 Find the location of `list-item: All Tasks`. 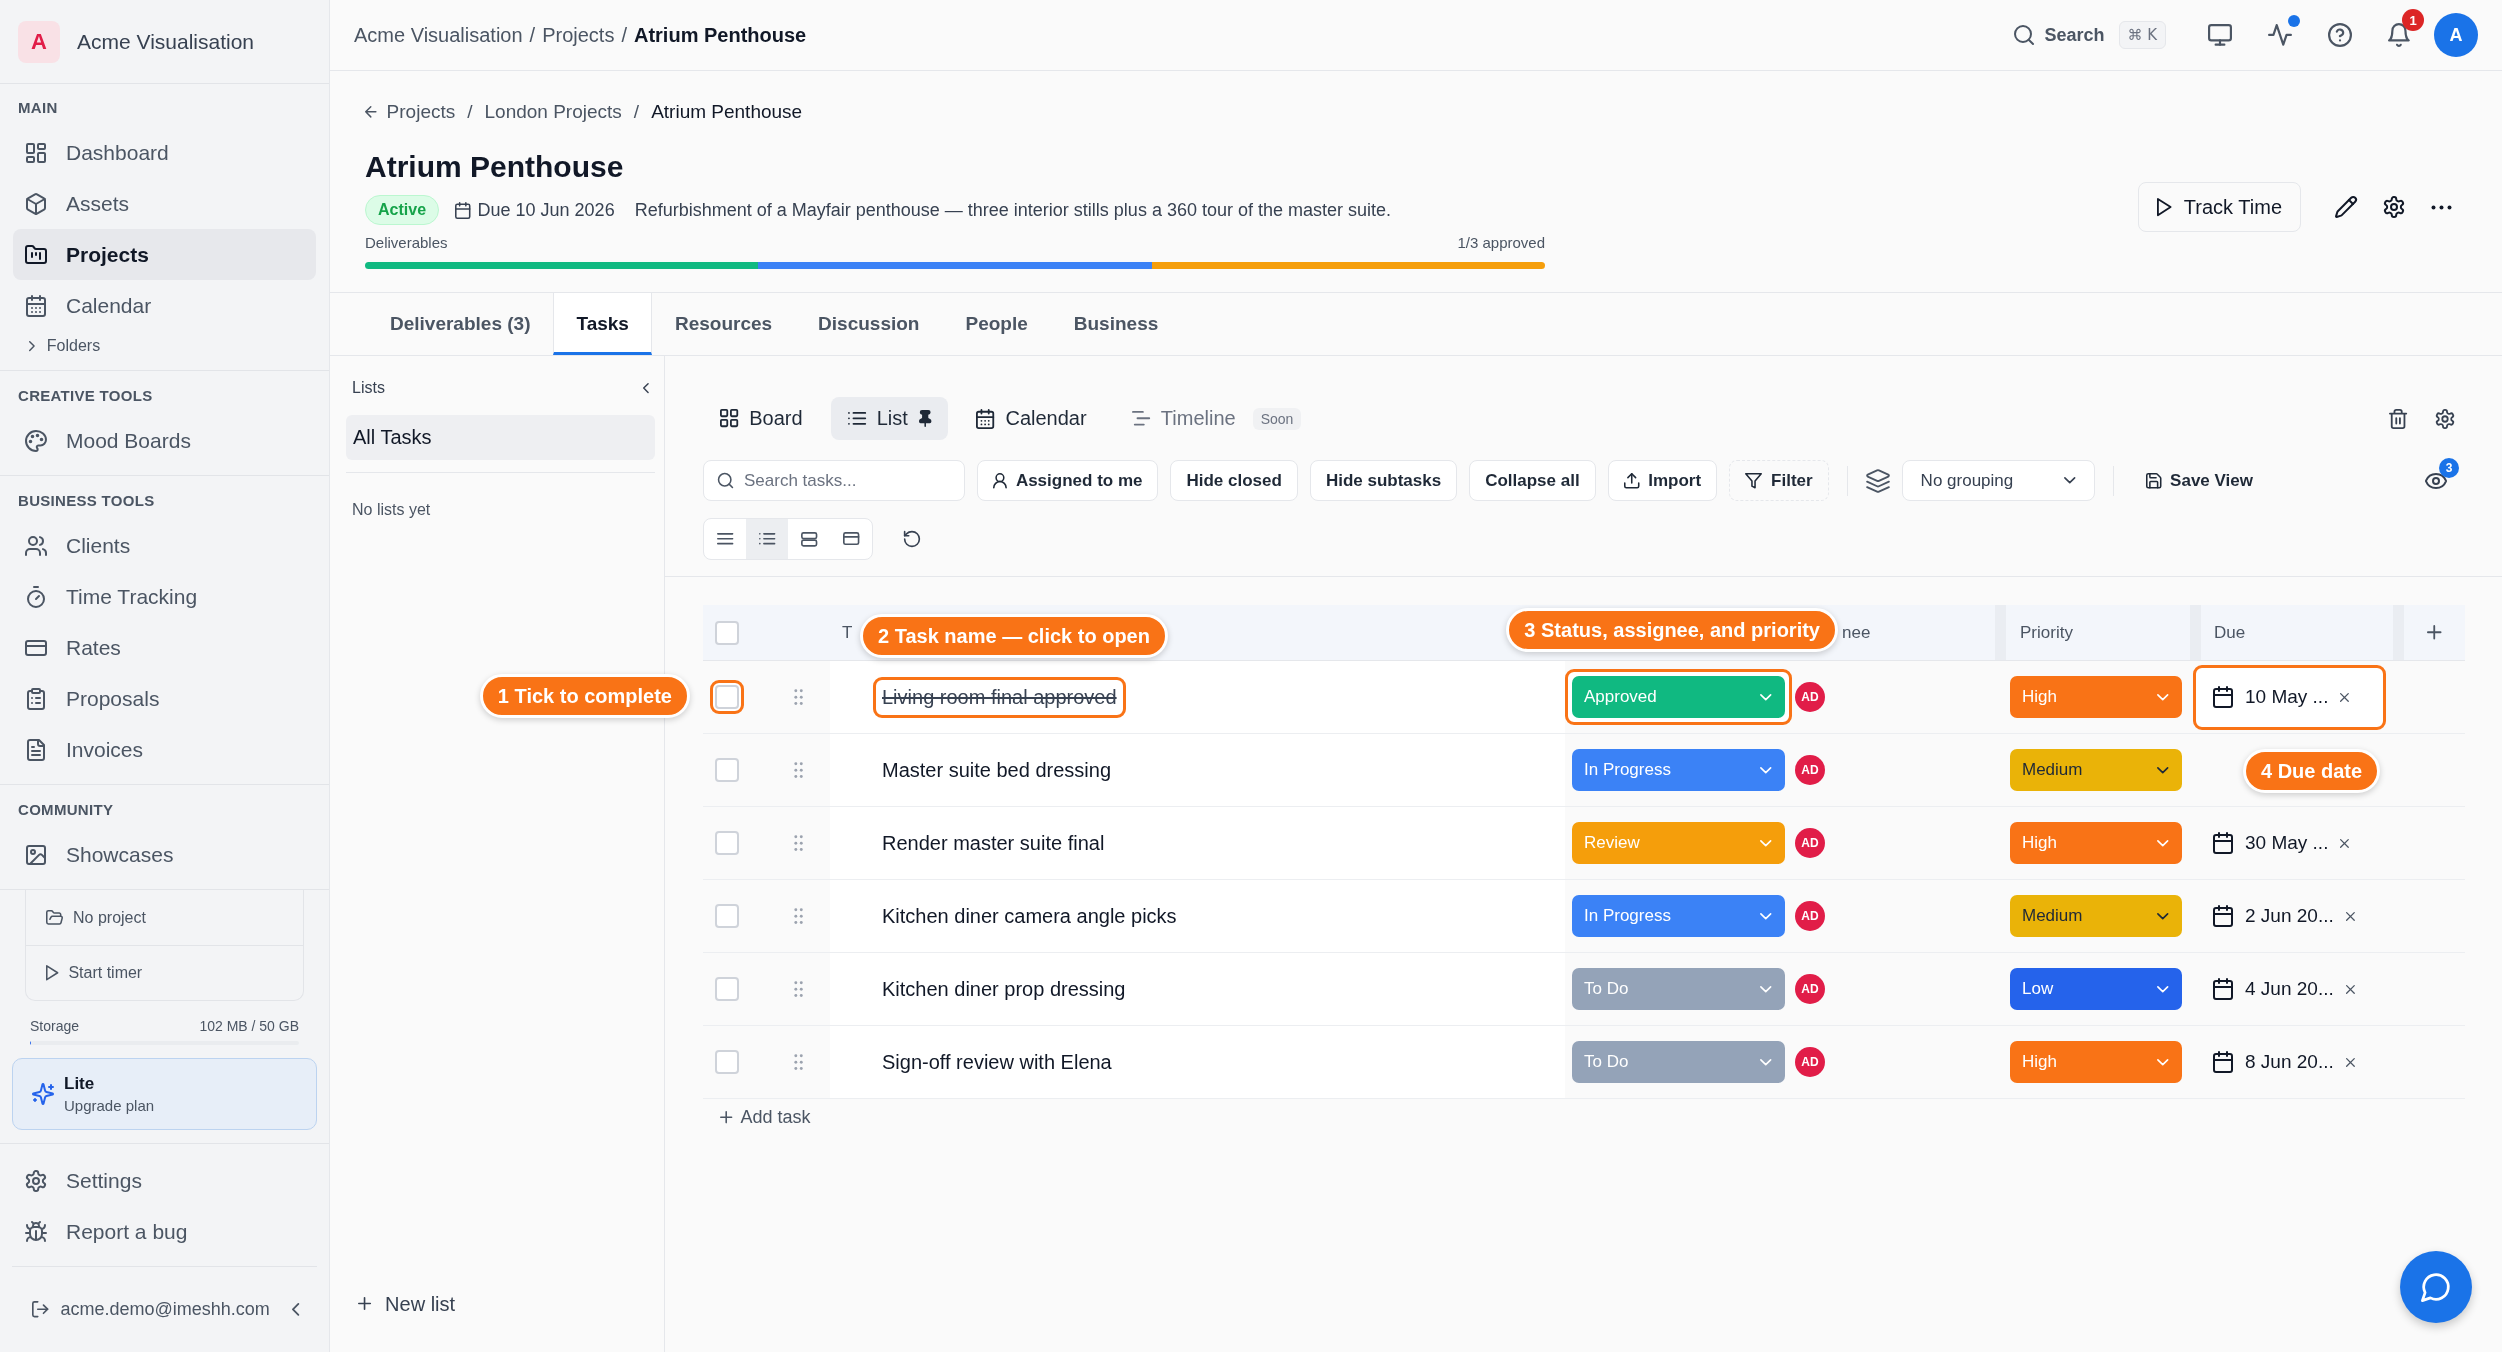

list-item: All Tasks is located at coordinates (500, 437).